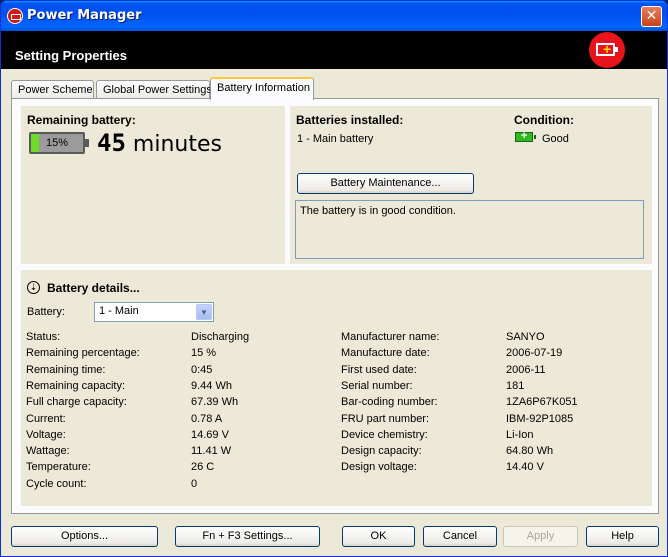 The width and height of the screenshot is (668, 557). I want to click on detail-left-value: 67.39 Wh, so click(215, 402).